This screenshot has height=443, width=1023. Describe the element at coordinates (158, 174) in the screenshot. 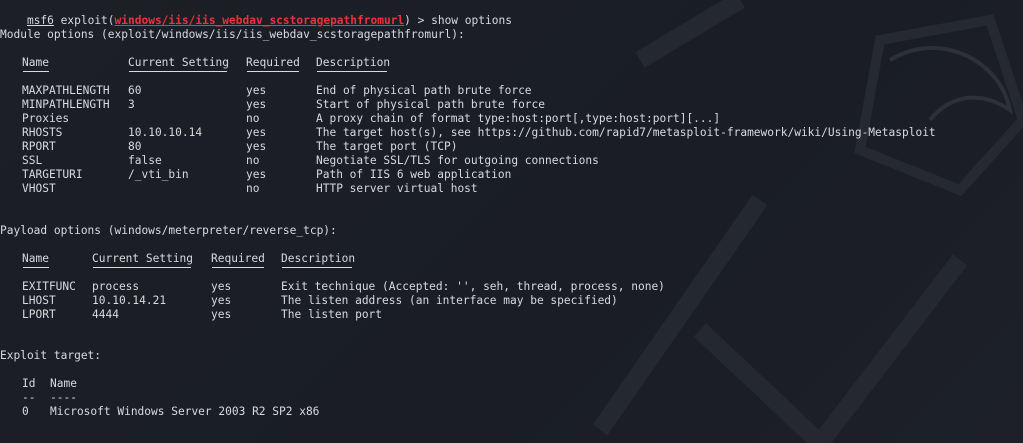

I see `table-cell: /_vti_bin` at that location.